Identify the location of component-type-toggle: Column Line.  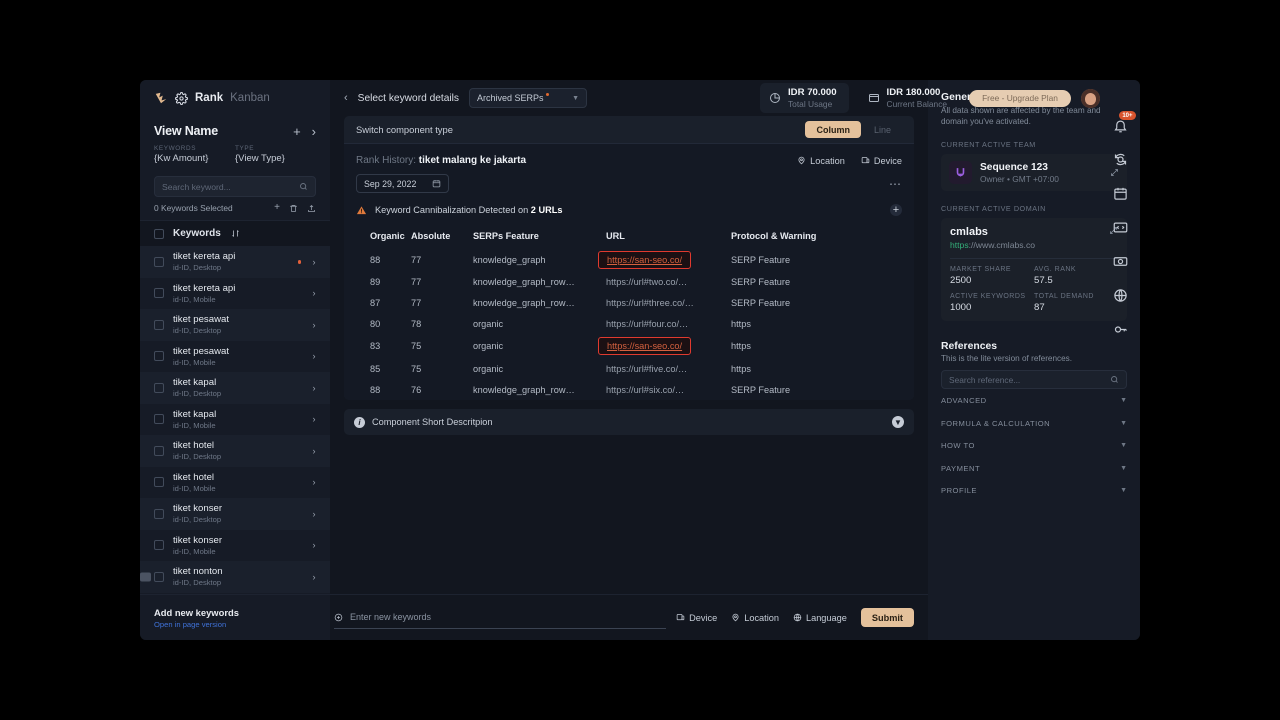
(853, 129).